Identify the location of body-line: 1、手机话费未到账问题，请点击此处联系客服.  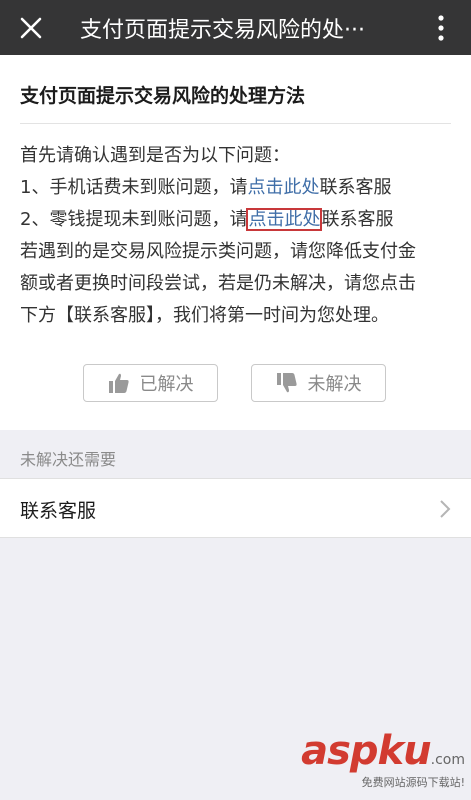
(240, 188).